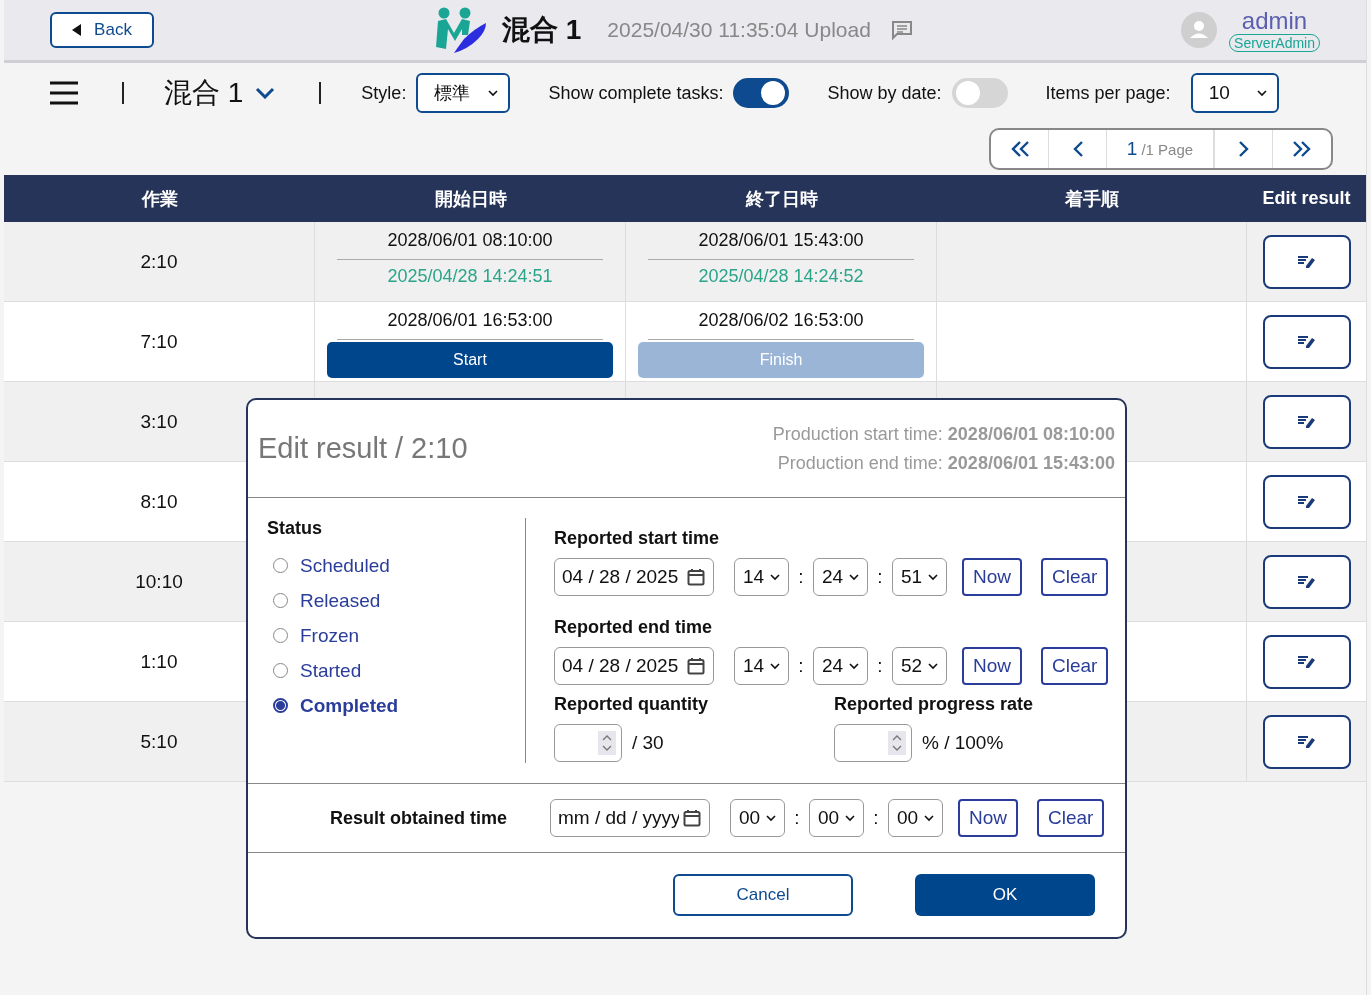 The width and height of the screenshot is (1371, 995). I want to click on field-label: Reported quantity, so click(631, 705).